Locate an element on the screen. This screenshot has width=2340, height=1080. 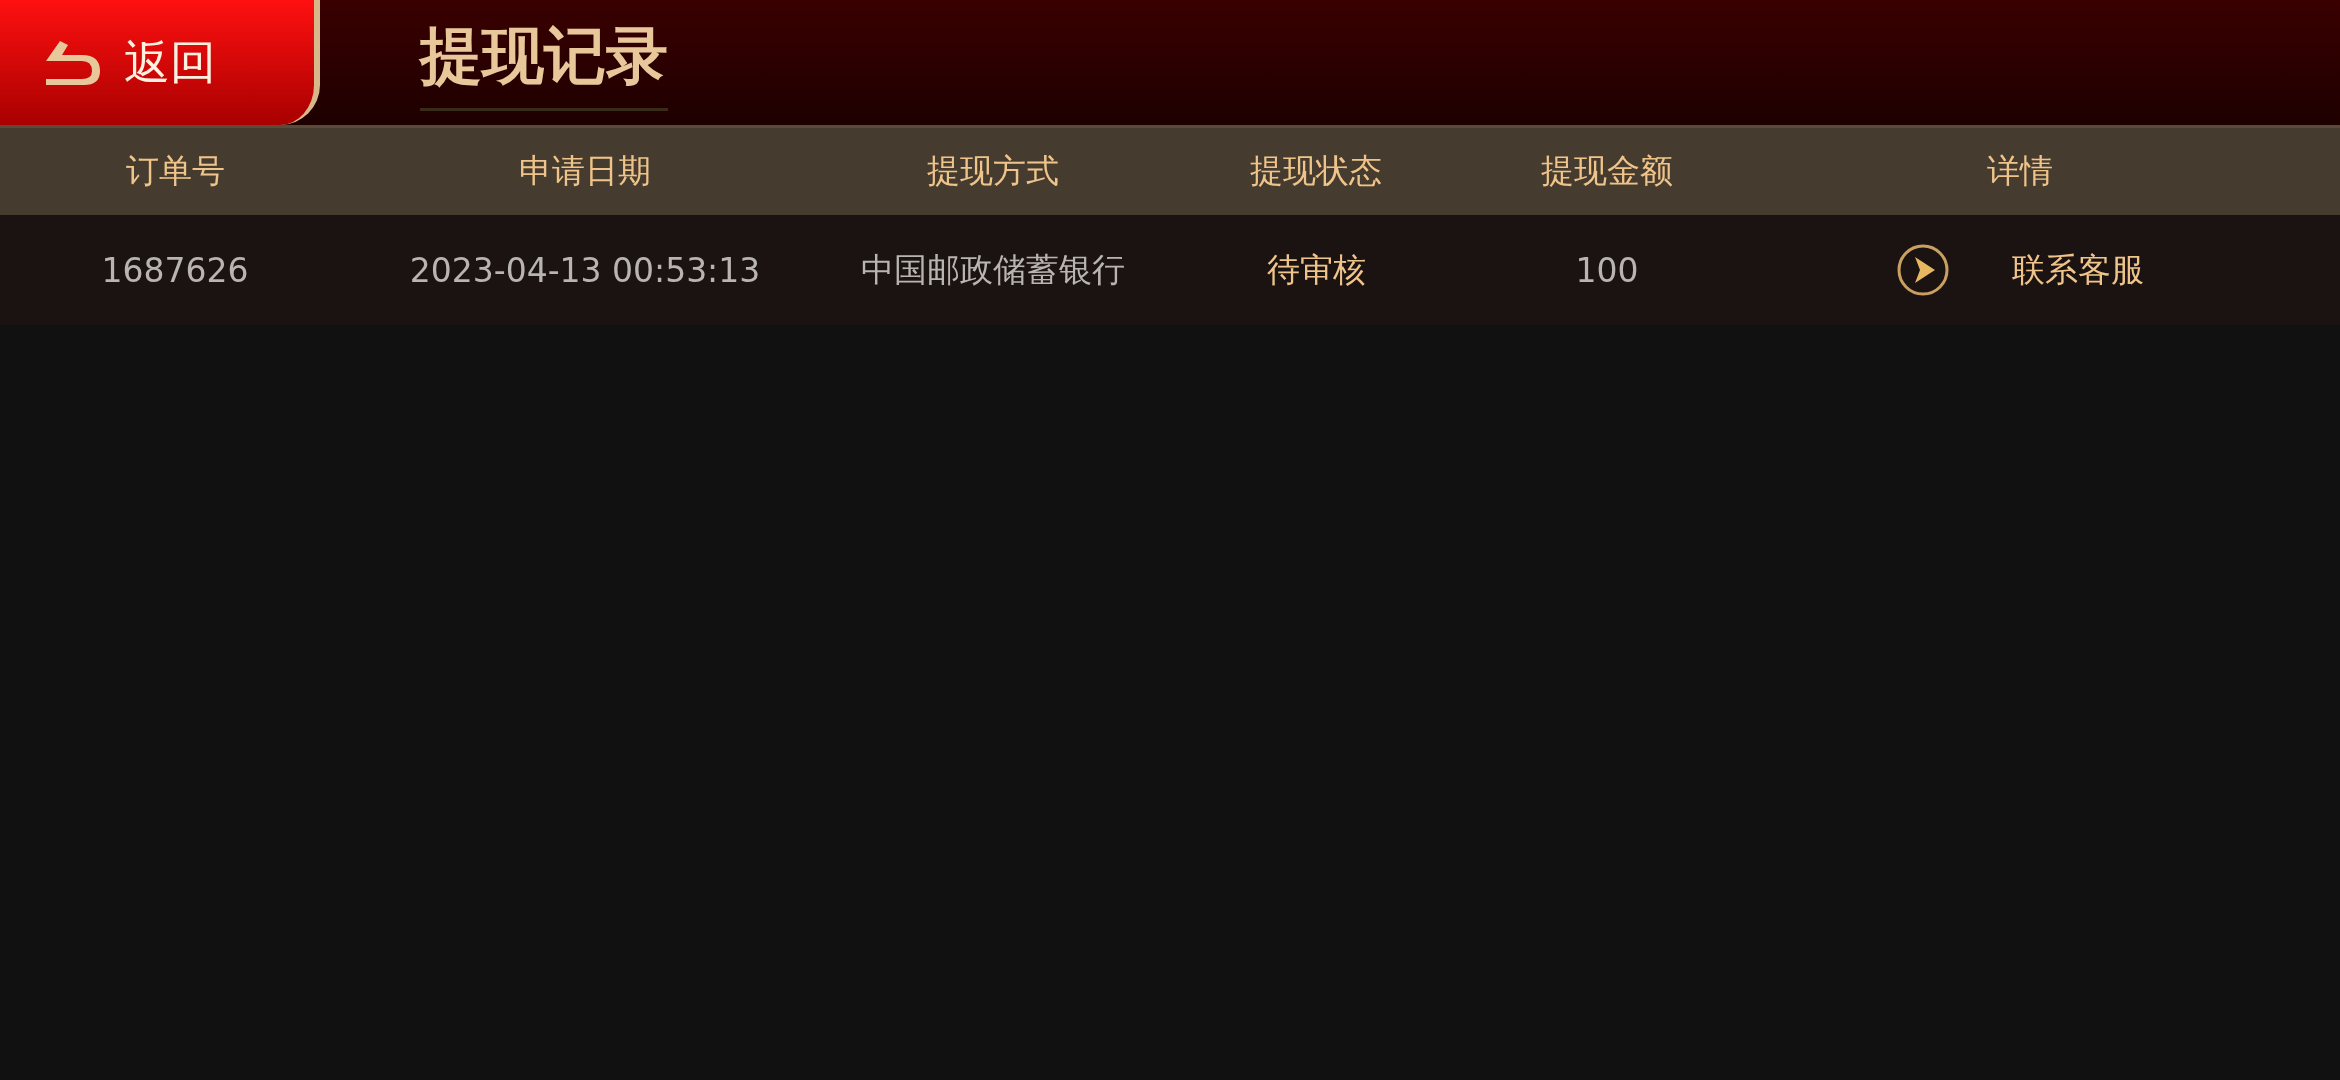
arrow-circle-icon is located at coordinates (1923, 270).